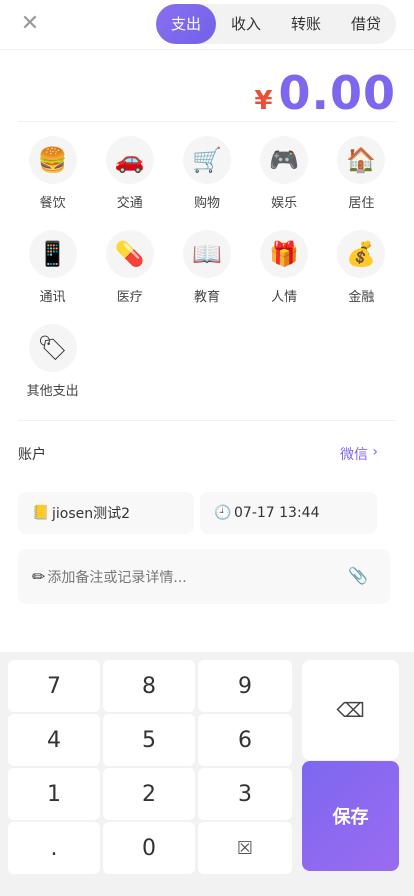 Image resolution: width=414 pixels, height=896 pixels. Describe the element at coordinates (91, 514) in the screenshot. I see `book-label: jiosen测试2` at that location.